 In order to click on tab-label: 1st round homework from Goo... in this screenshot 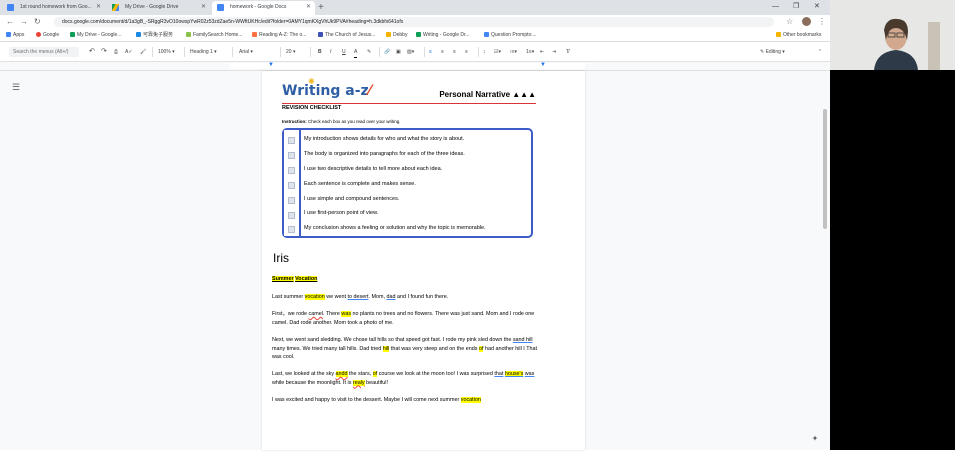, I will do `click(56, 7)`.